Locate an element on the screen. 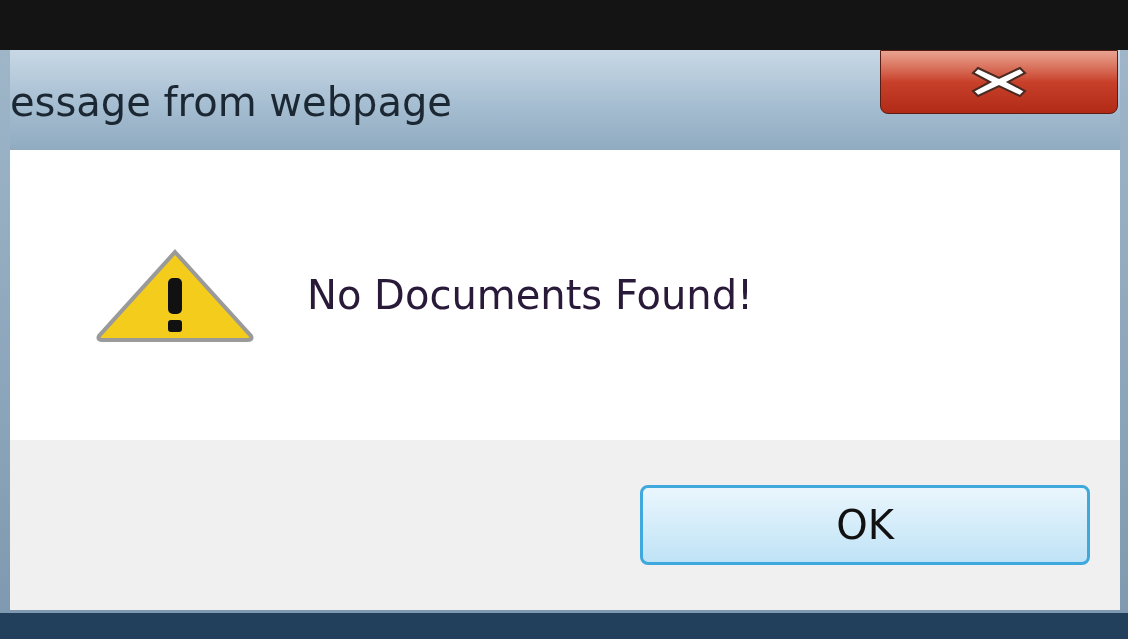 Image resolution: width=1128 pixels, height=639 pixels. window-title: essage from webpage is located at coordinates (231, 102).